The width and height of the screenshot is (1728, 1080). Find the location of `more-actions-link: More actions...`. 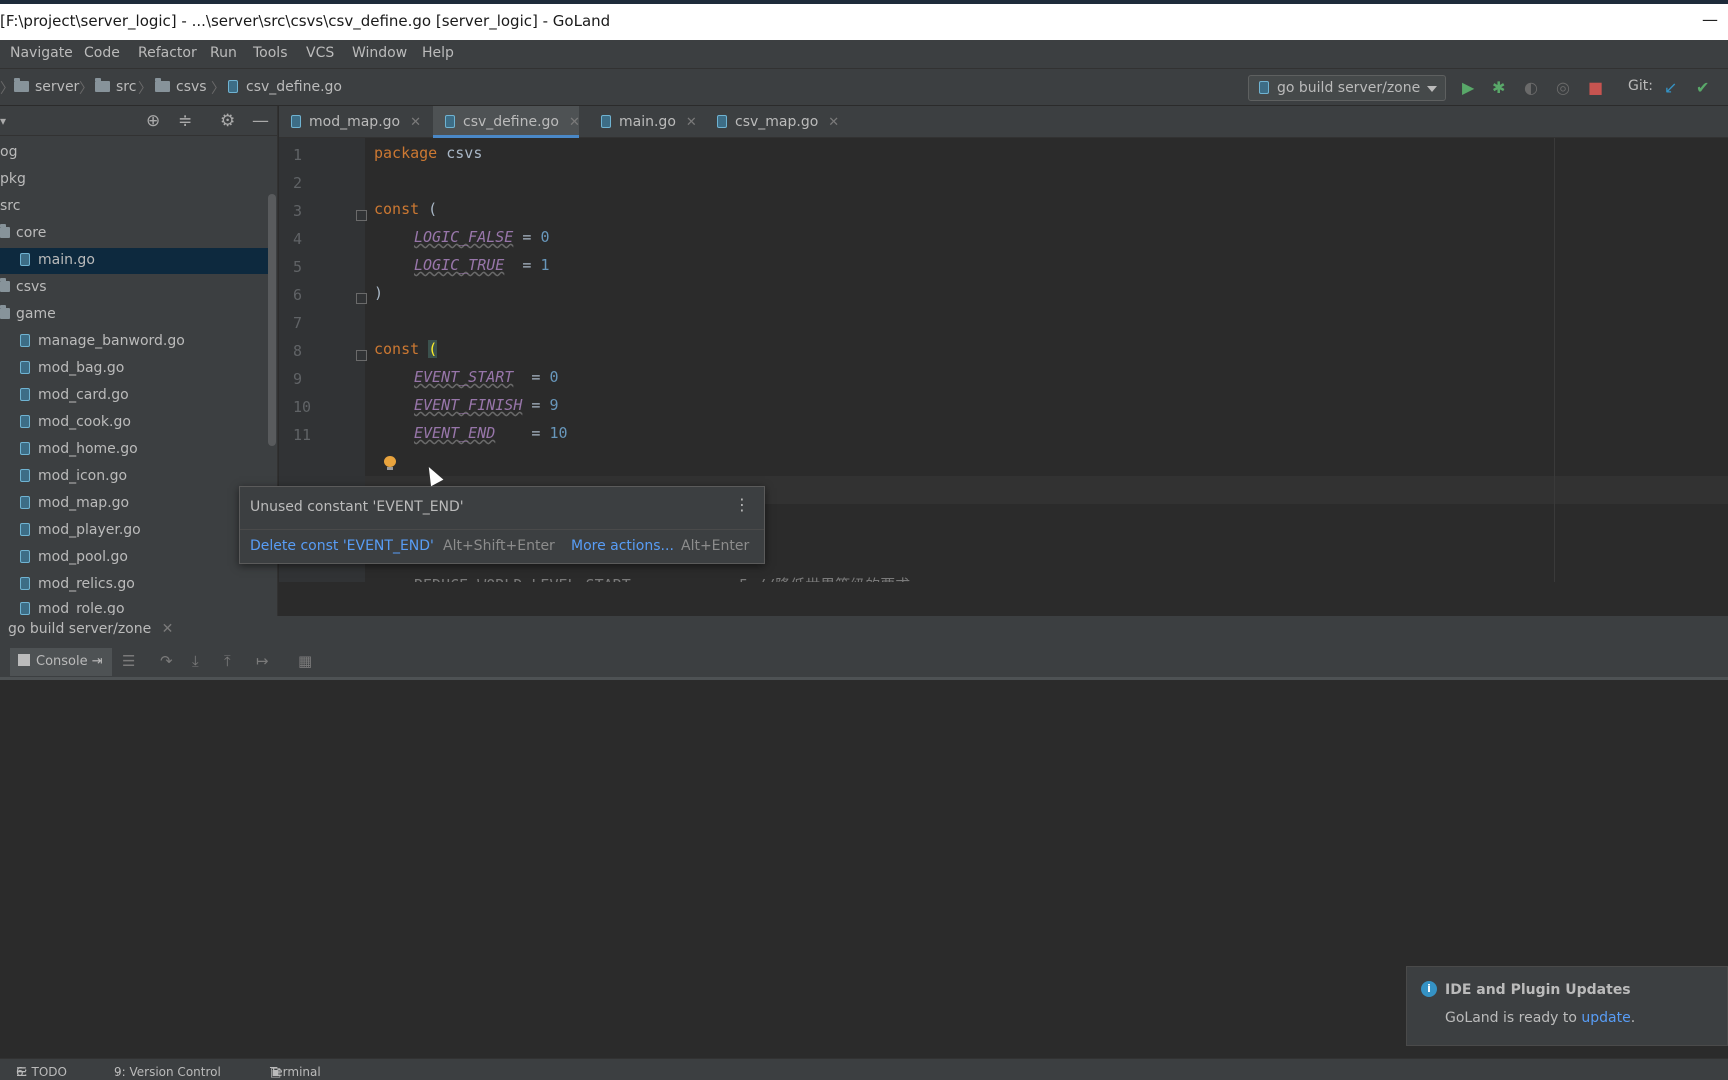

more-actions-link: More actions... is located at coordinates (622, 546).